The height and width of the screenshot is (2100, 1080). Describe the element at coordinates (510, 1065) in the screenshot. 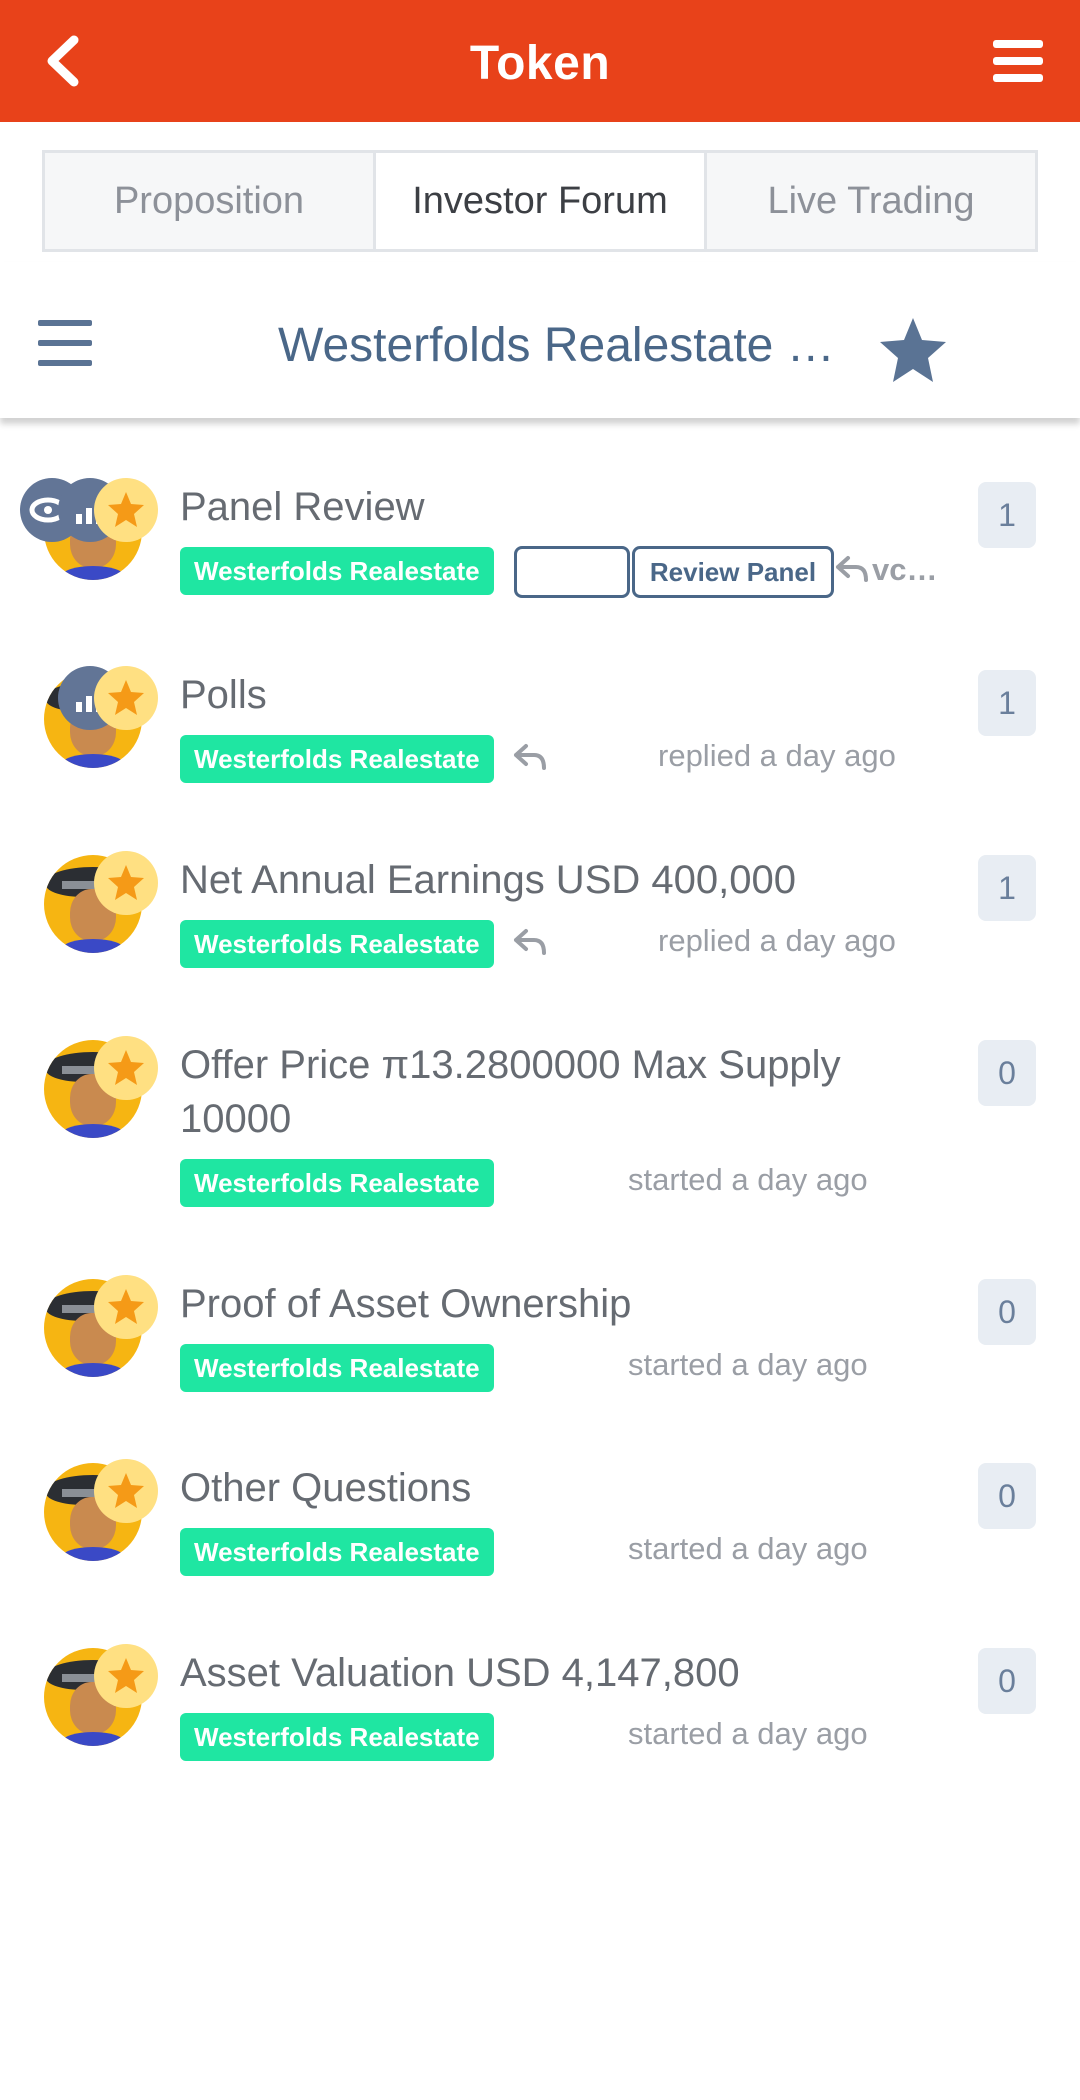

I see `topic-title-line-1: Offer Price π13.2800000 Max Supply` at that location.